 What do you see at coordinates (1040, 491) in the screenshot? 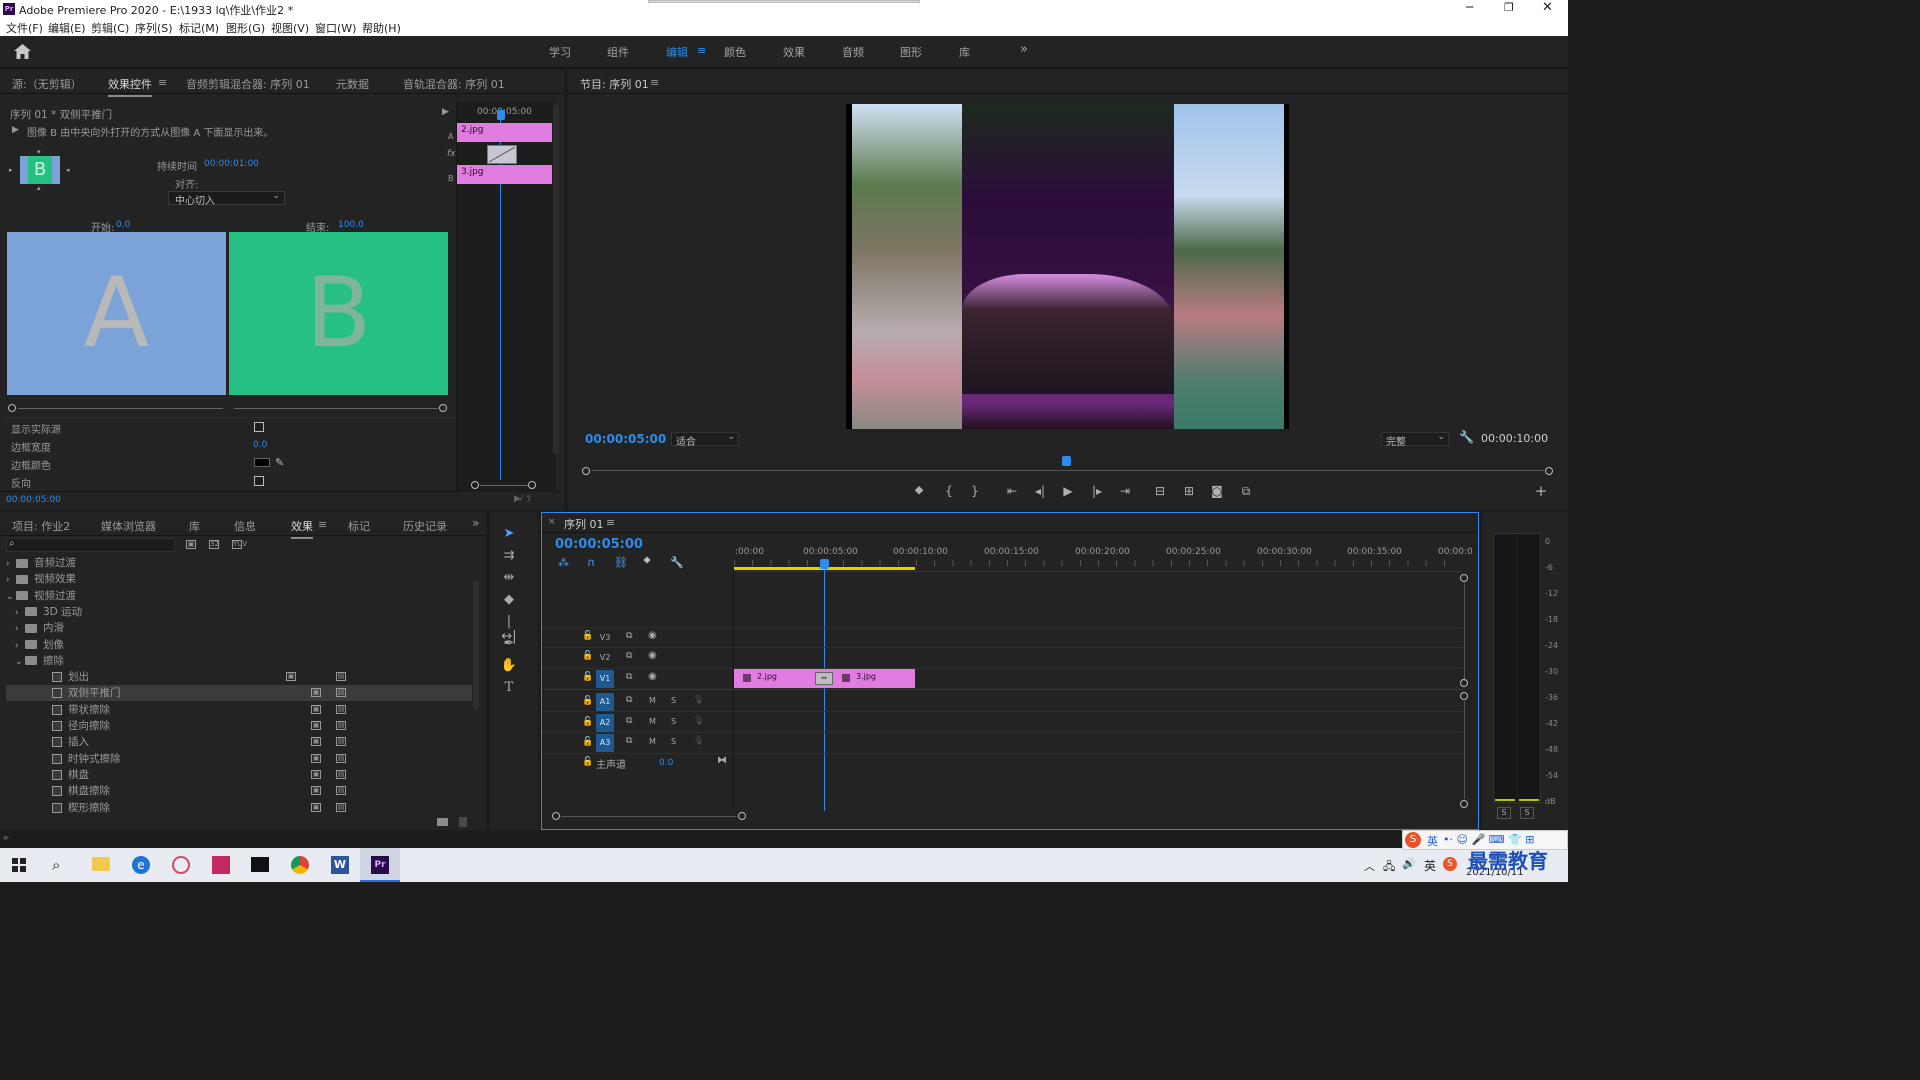
I see `step-back-icon: ◂|` at bounding box center [1040, 491].